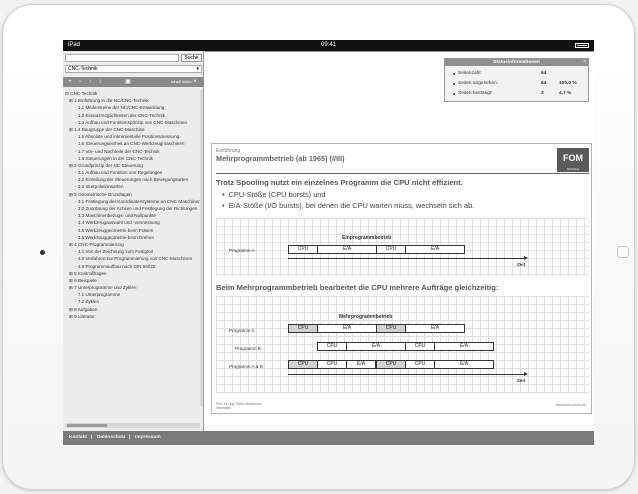  Describe the element at coordinates (197, 69) in the screenshot. I see `chevron-down-icon: ▾` at that location.